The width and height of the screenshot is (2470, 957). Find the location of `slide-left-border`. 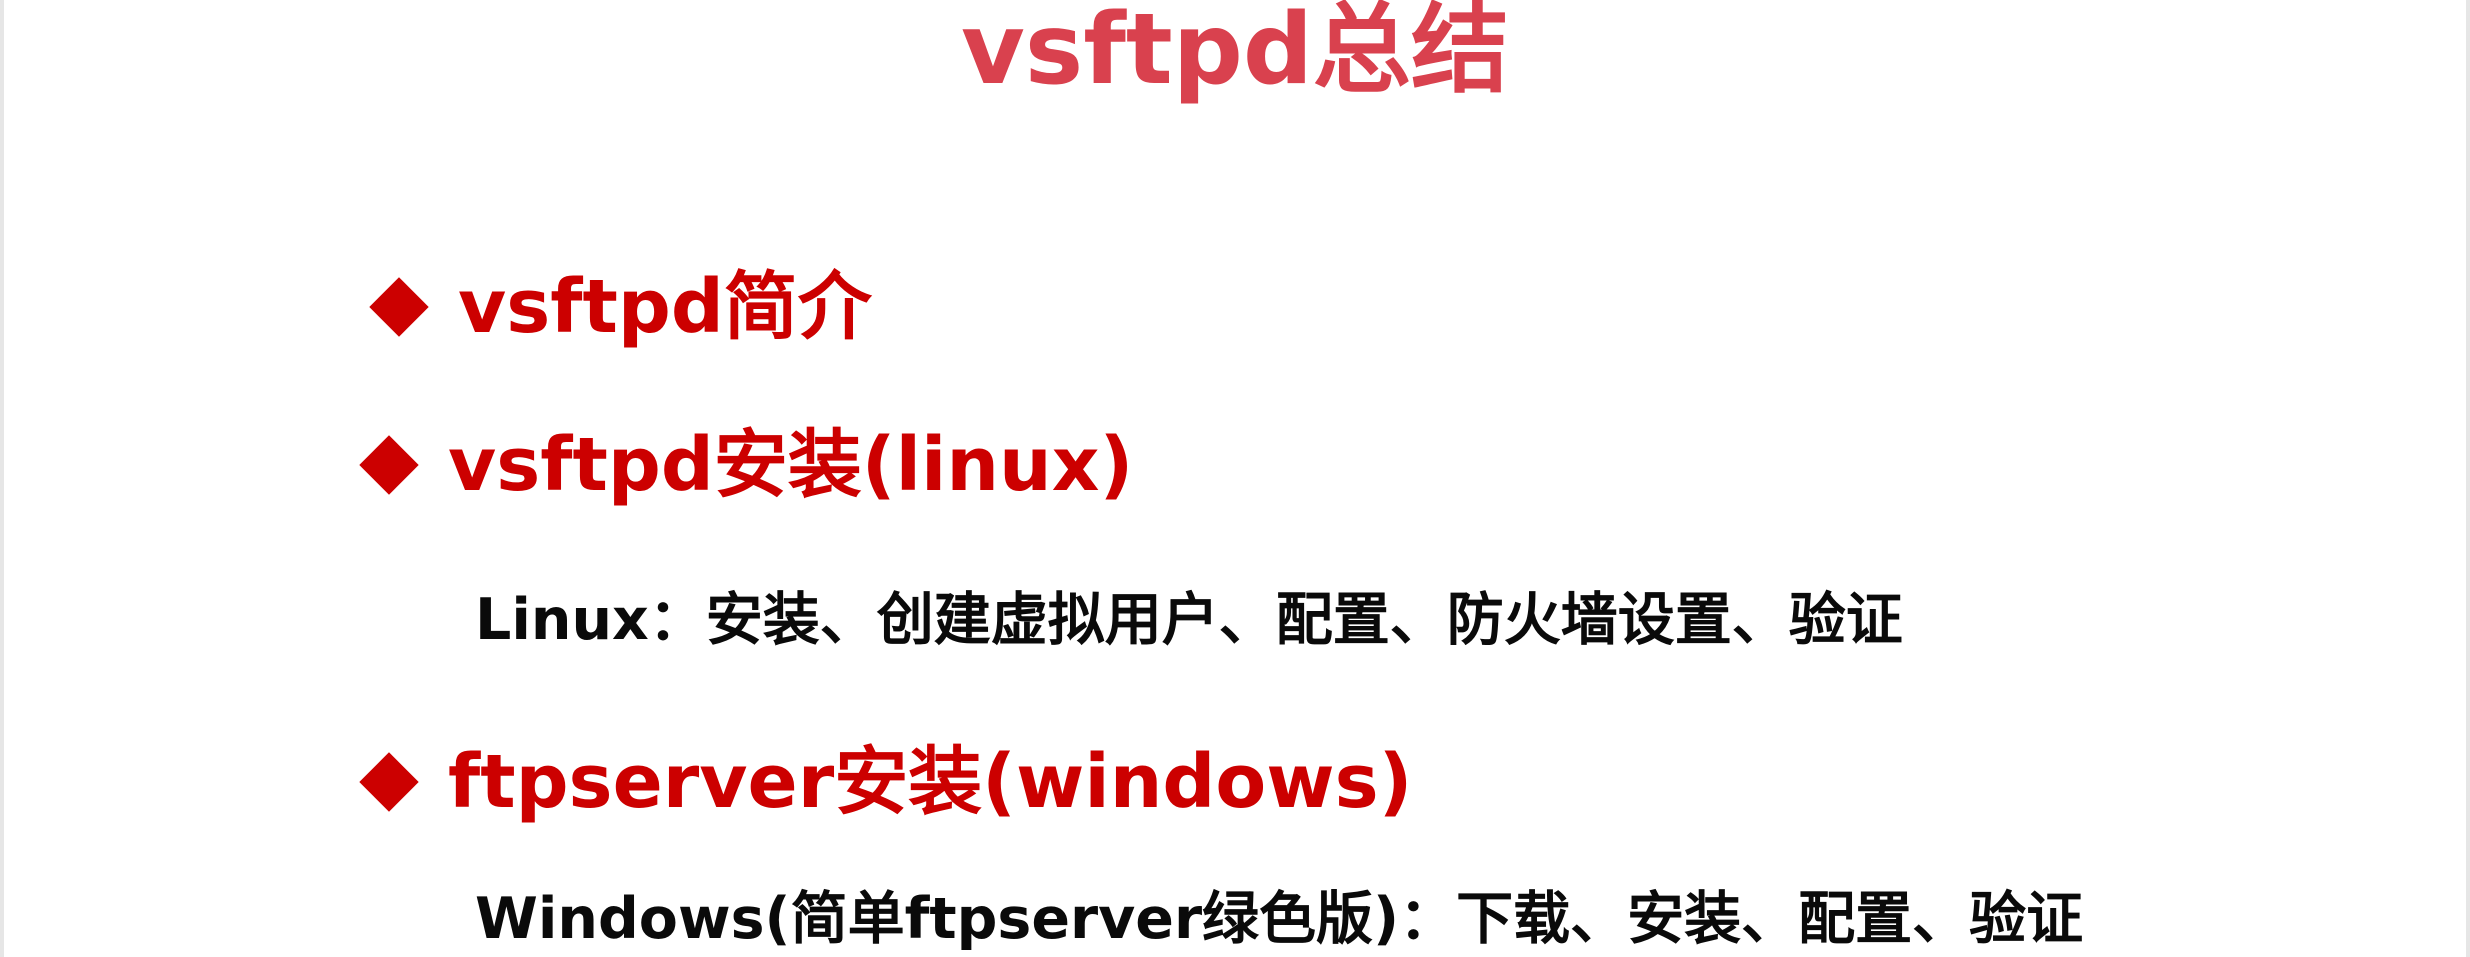

slide-left-border is located at coordinates (2, 478).